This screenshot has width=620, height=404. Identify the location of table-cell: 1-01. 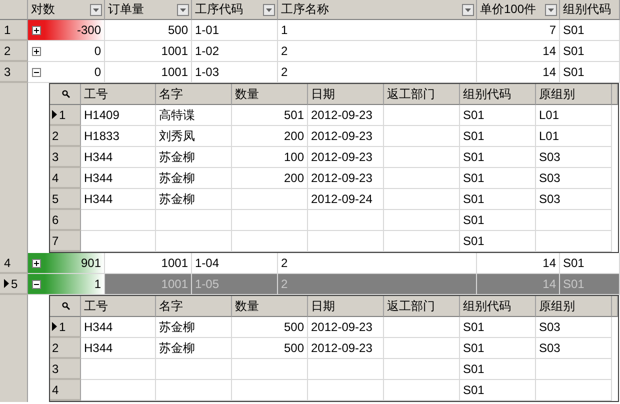
(235, 30).